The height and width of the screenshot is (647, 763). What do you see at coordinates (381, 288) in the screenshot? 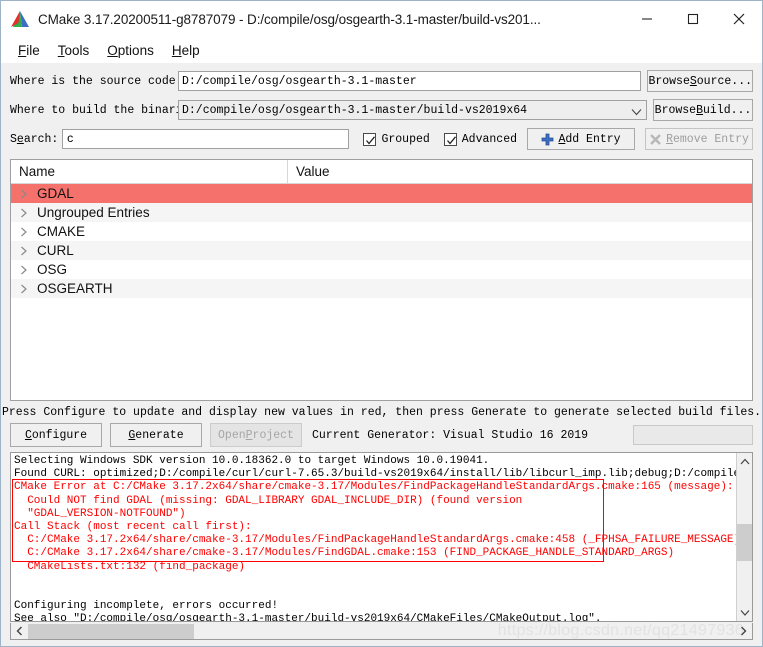
I see `table-row: OSGEARTH` at bounding box center [381, 288].